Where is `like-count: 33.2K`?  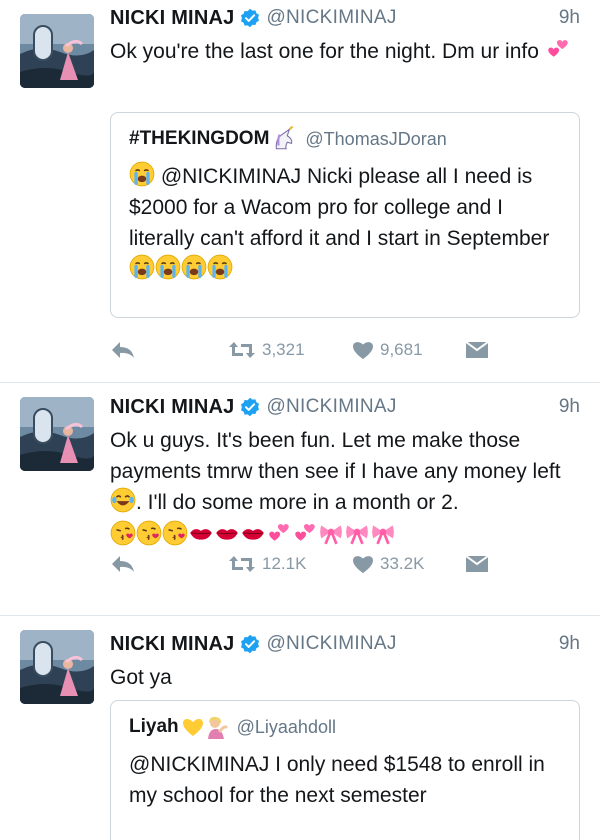
like-count: 33.2K is located at coordinates (402, 563).